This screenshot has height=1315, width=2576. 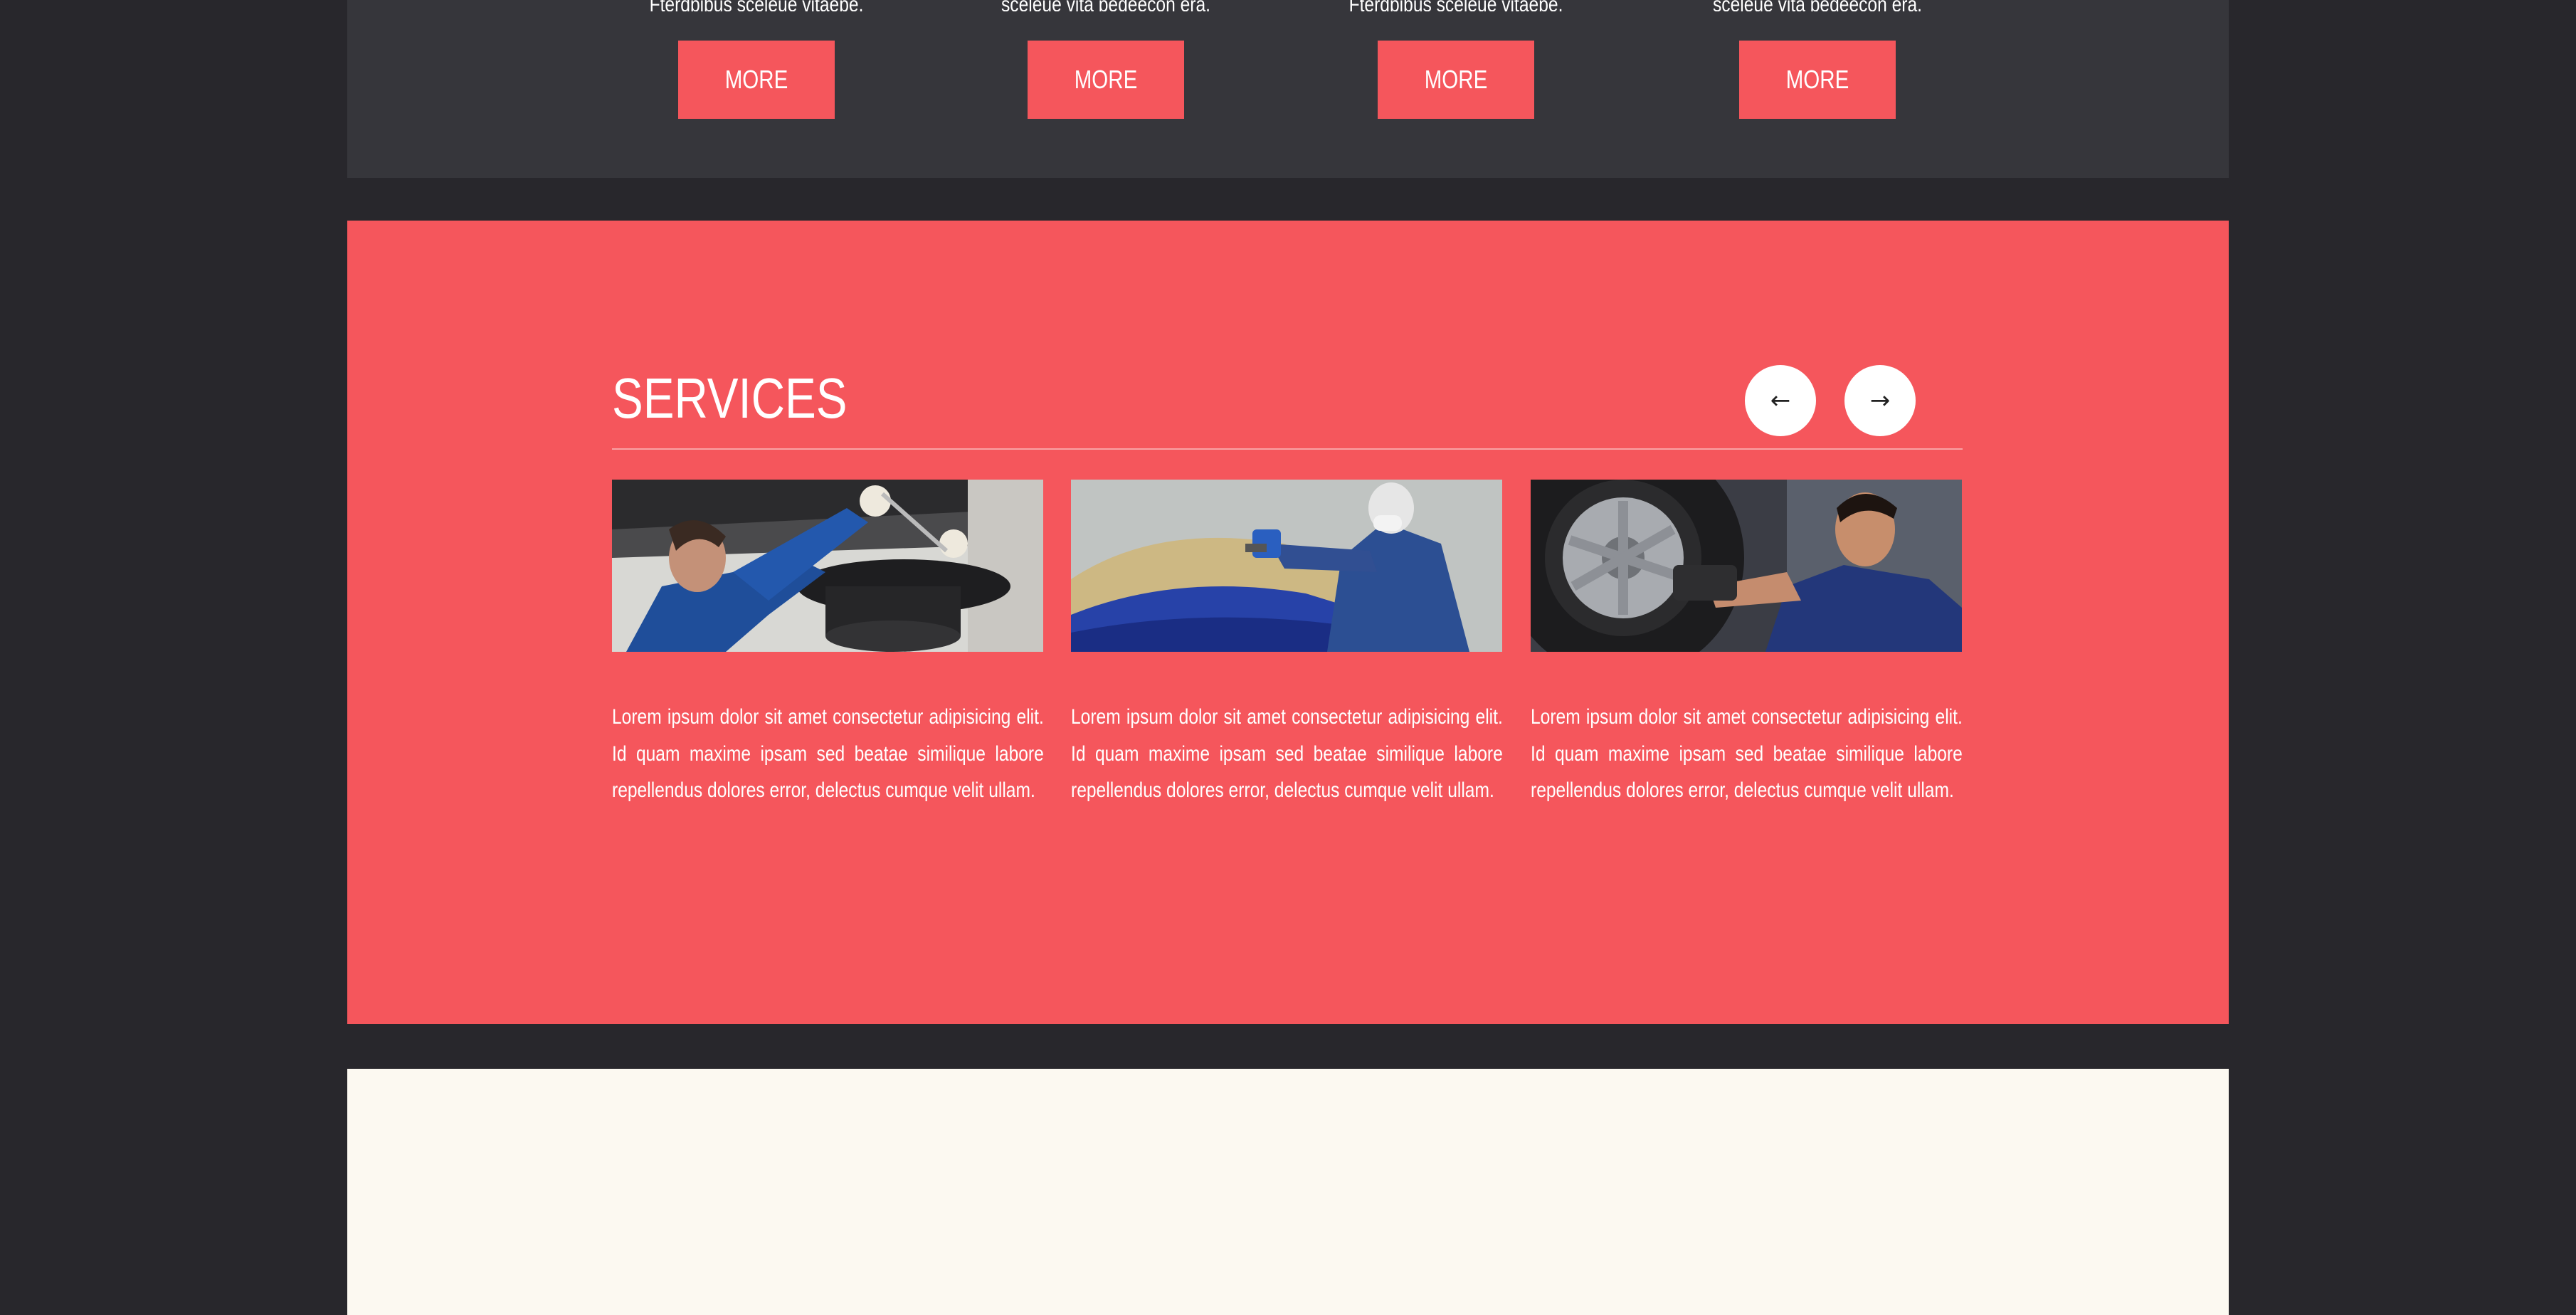 I want to click on previous-arrow-button: ←, so click(x=1780, y=400).